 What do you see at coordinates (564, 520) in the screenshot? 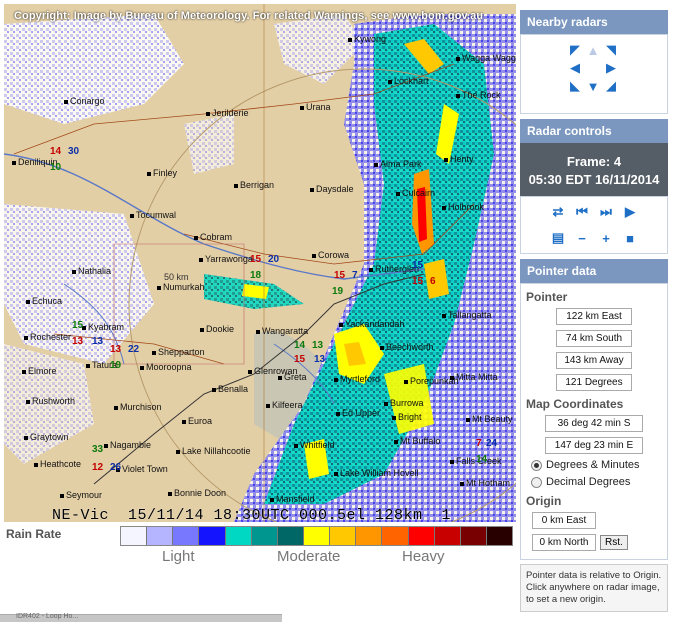
I see `origin-east-value: 0 km East` at bounding box center [564, 520].